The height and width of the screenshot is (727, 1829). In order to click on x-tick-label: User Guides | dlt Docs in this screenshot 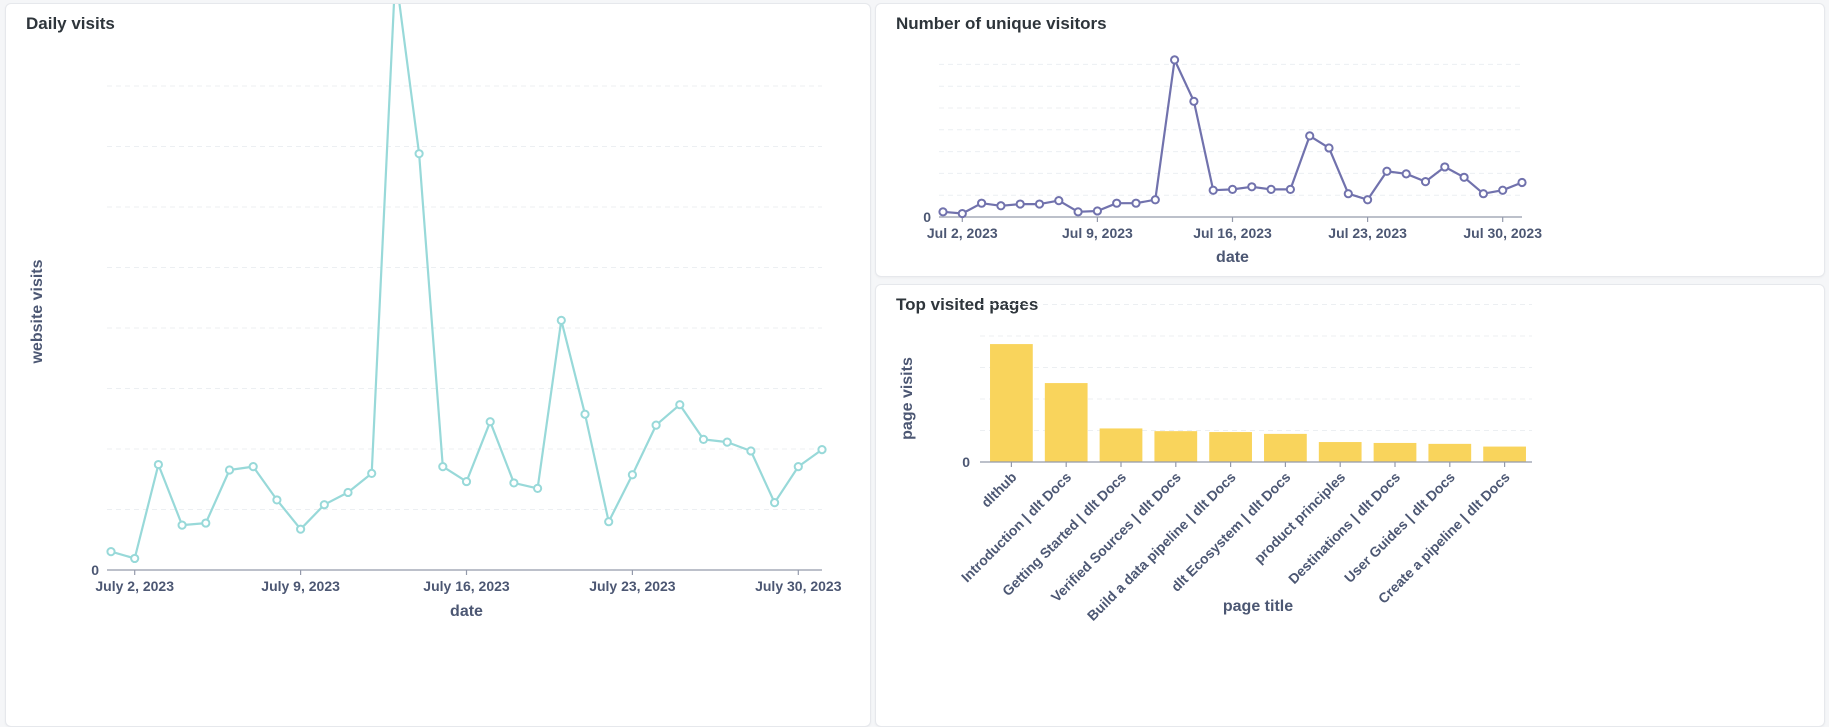, I will do `click(1399, 527)`.